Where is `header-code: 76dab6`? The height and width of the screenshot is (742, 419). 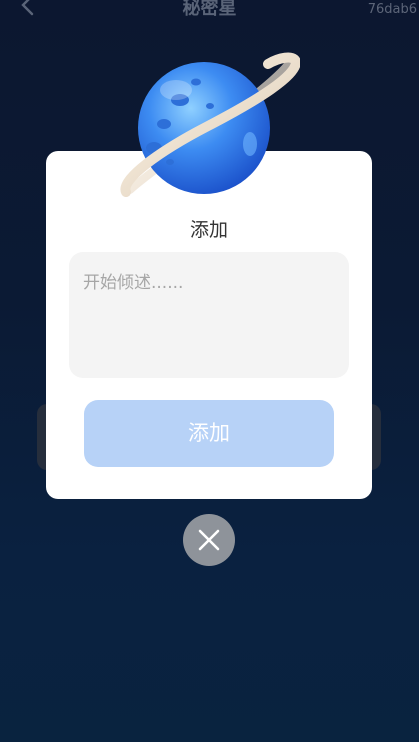 header-code: 76dab6 is located at coordinates (392, 9).